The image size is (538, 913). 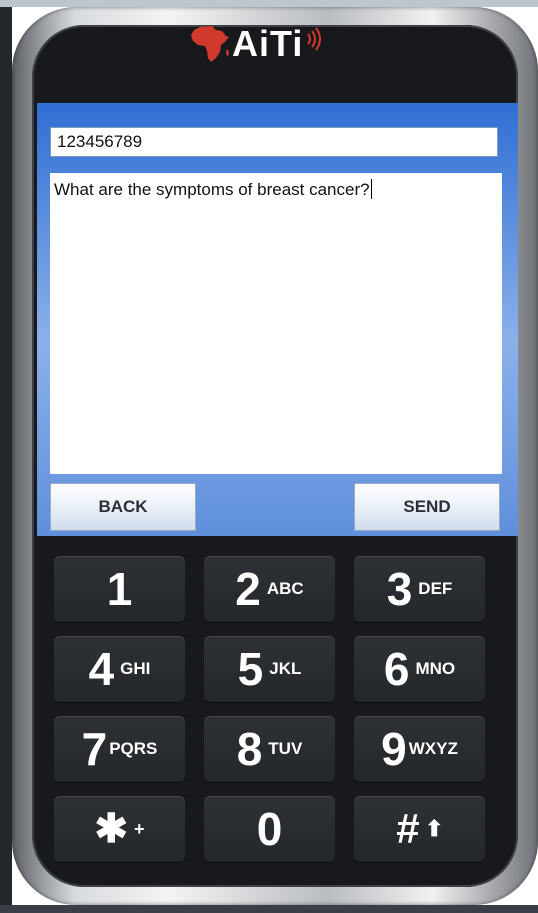 What do you see at coordinates (94, 749) in the screenshot?
I see `key-digit: 7` at bounding box center [94, 749].